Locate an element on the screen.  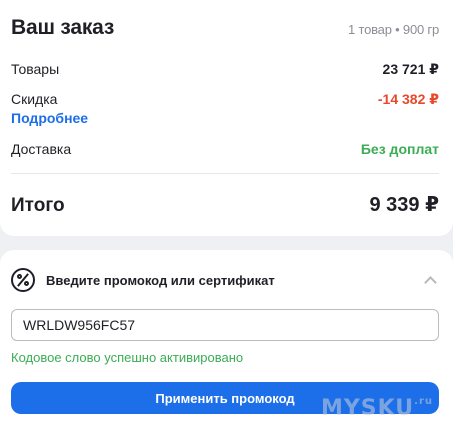
discount-percent-icon is located at coordinates (23, 280).